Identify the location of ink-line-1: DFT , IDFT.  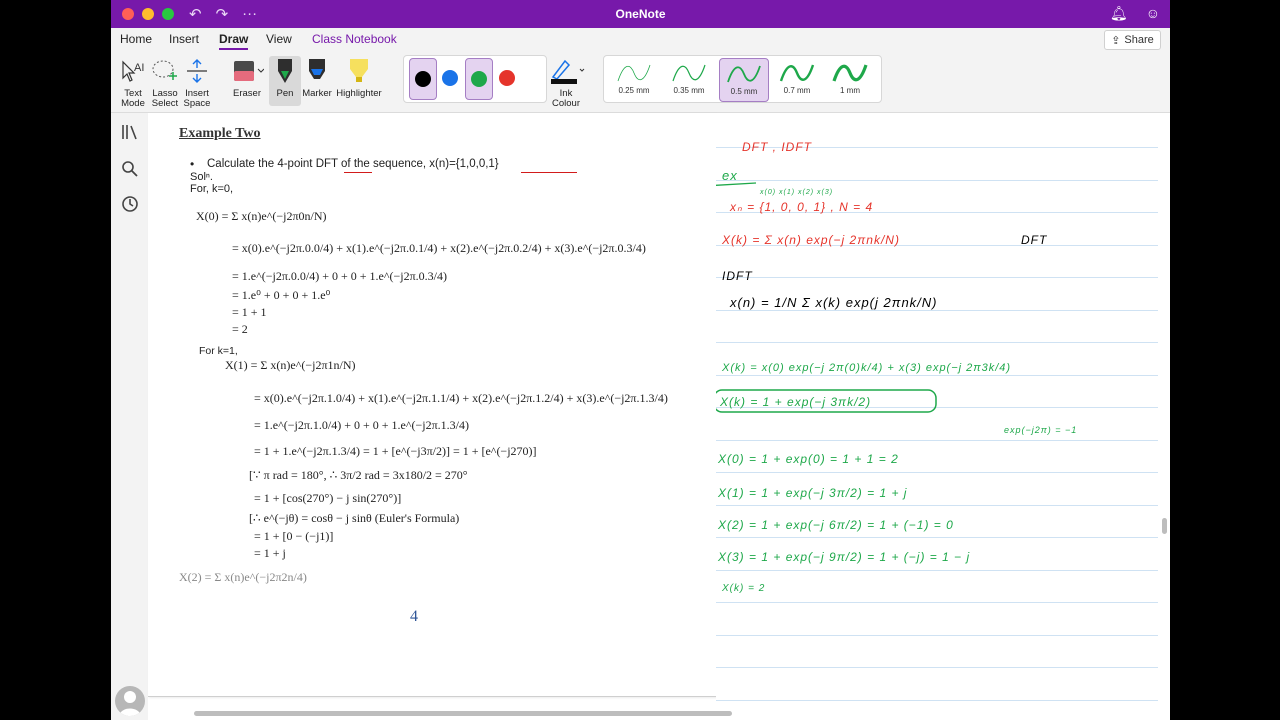
(777, 147).